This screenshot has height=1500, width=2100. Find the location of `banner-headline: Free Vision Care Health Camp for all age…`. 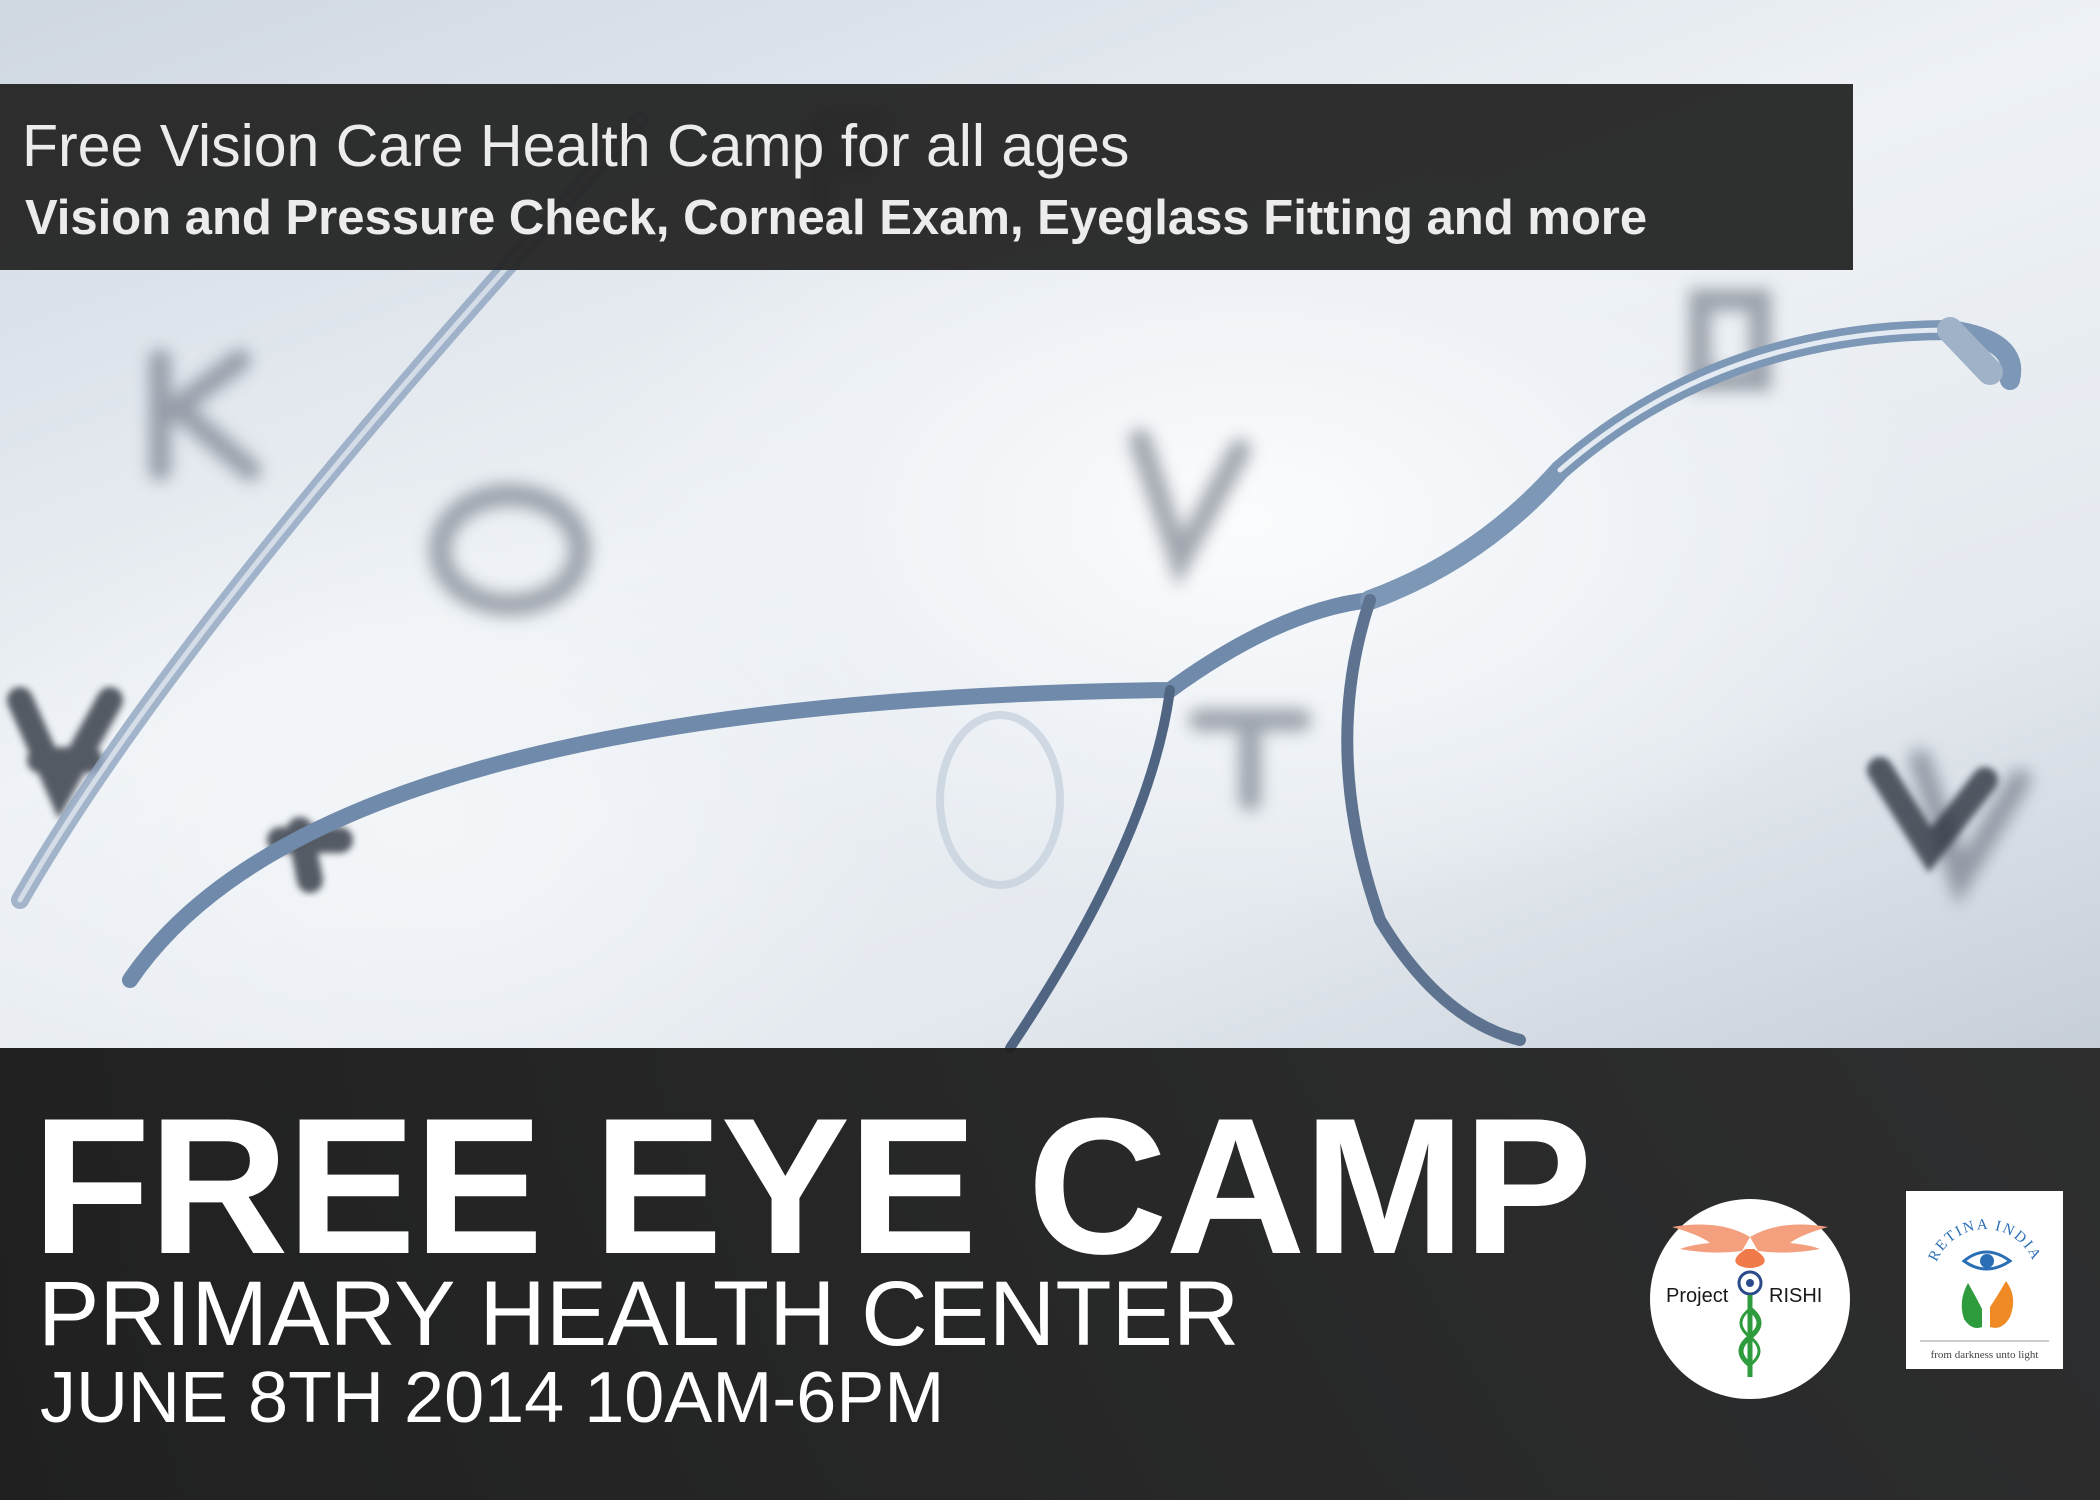

banner-headline: Free Vision Care Health Camp for all age… is located at coordinates (576, 146).